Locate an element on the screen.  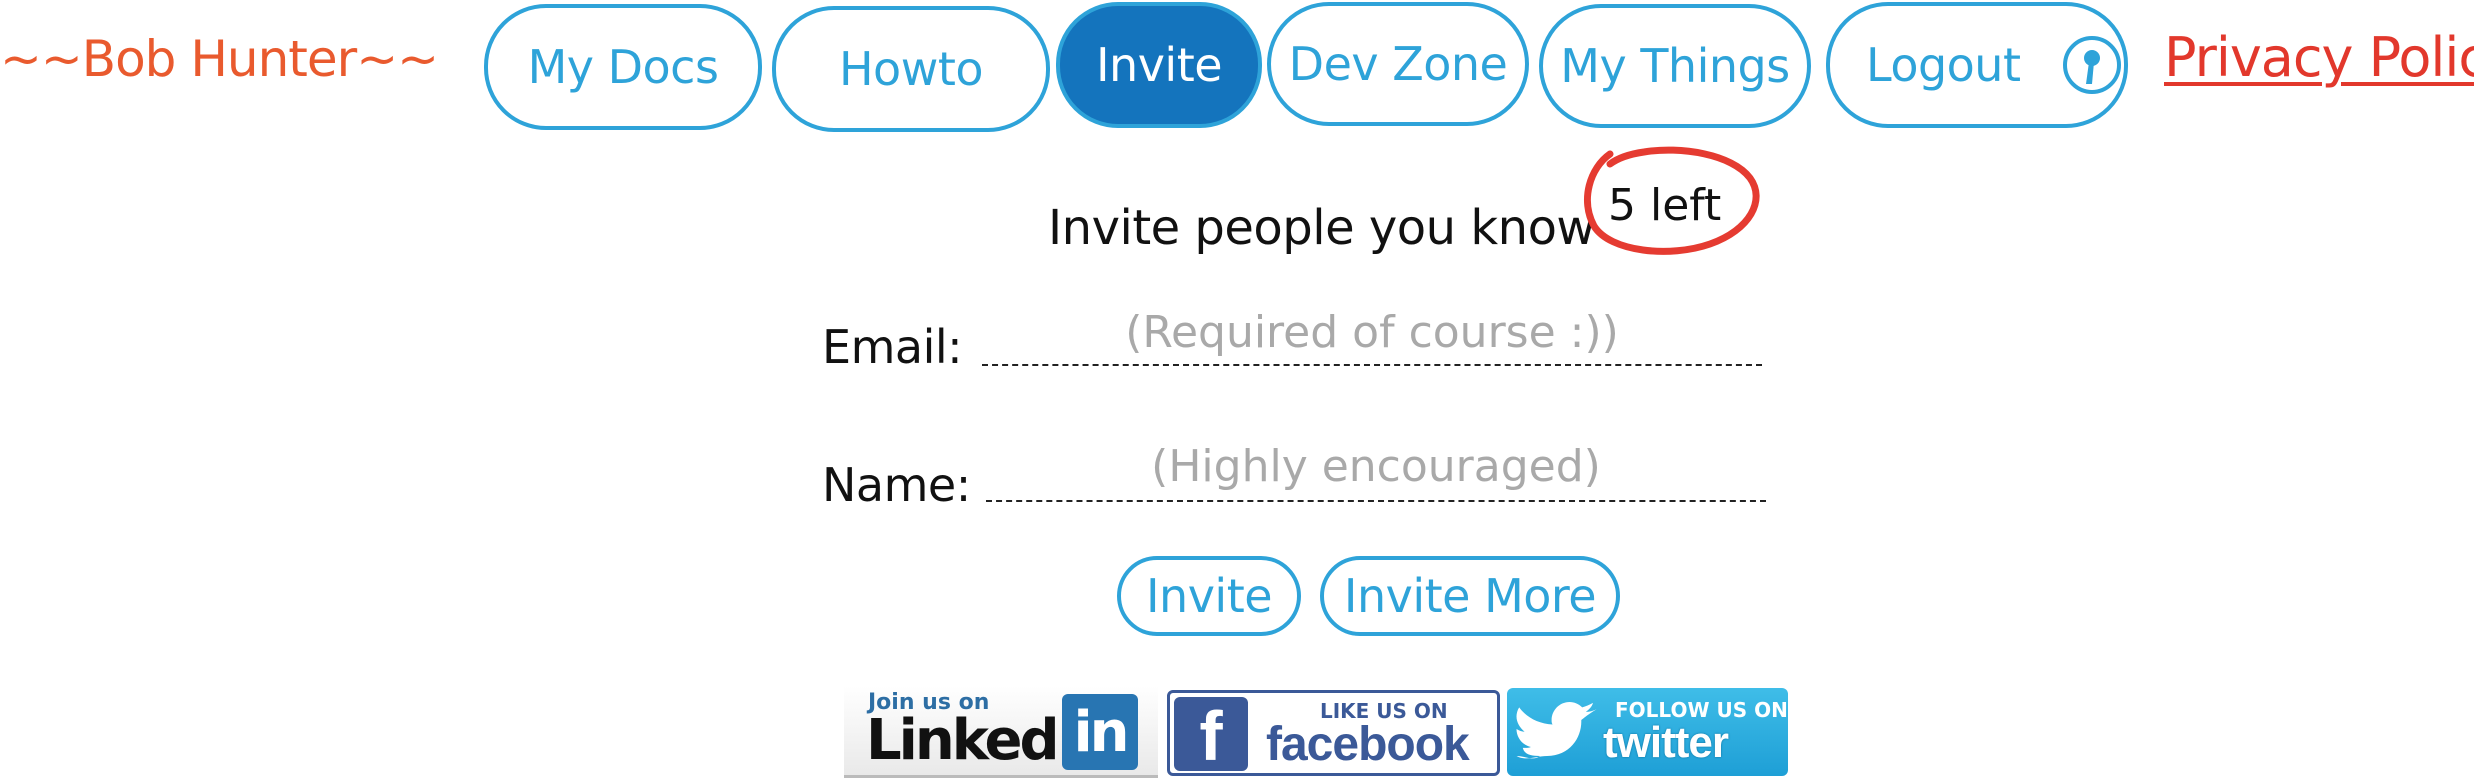
remaining-invites-text: 5 left is located at coordinates (1665, 205).